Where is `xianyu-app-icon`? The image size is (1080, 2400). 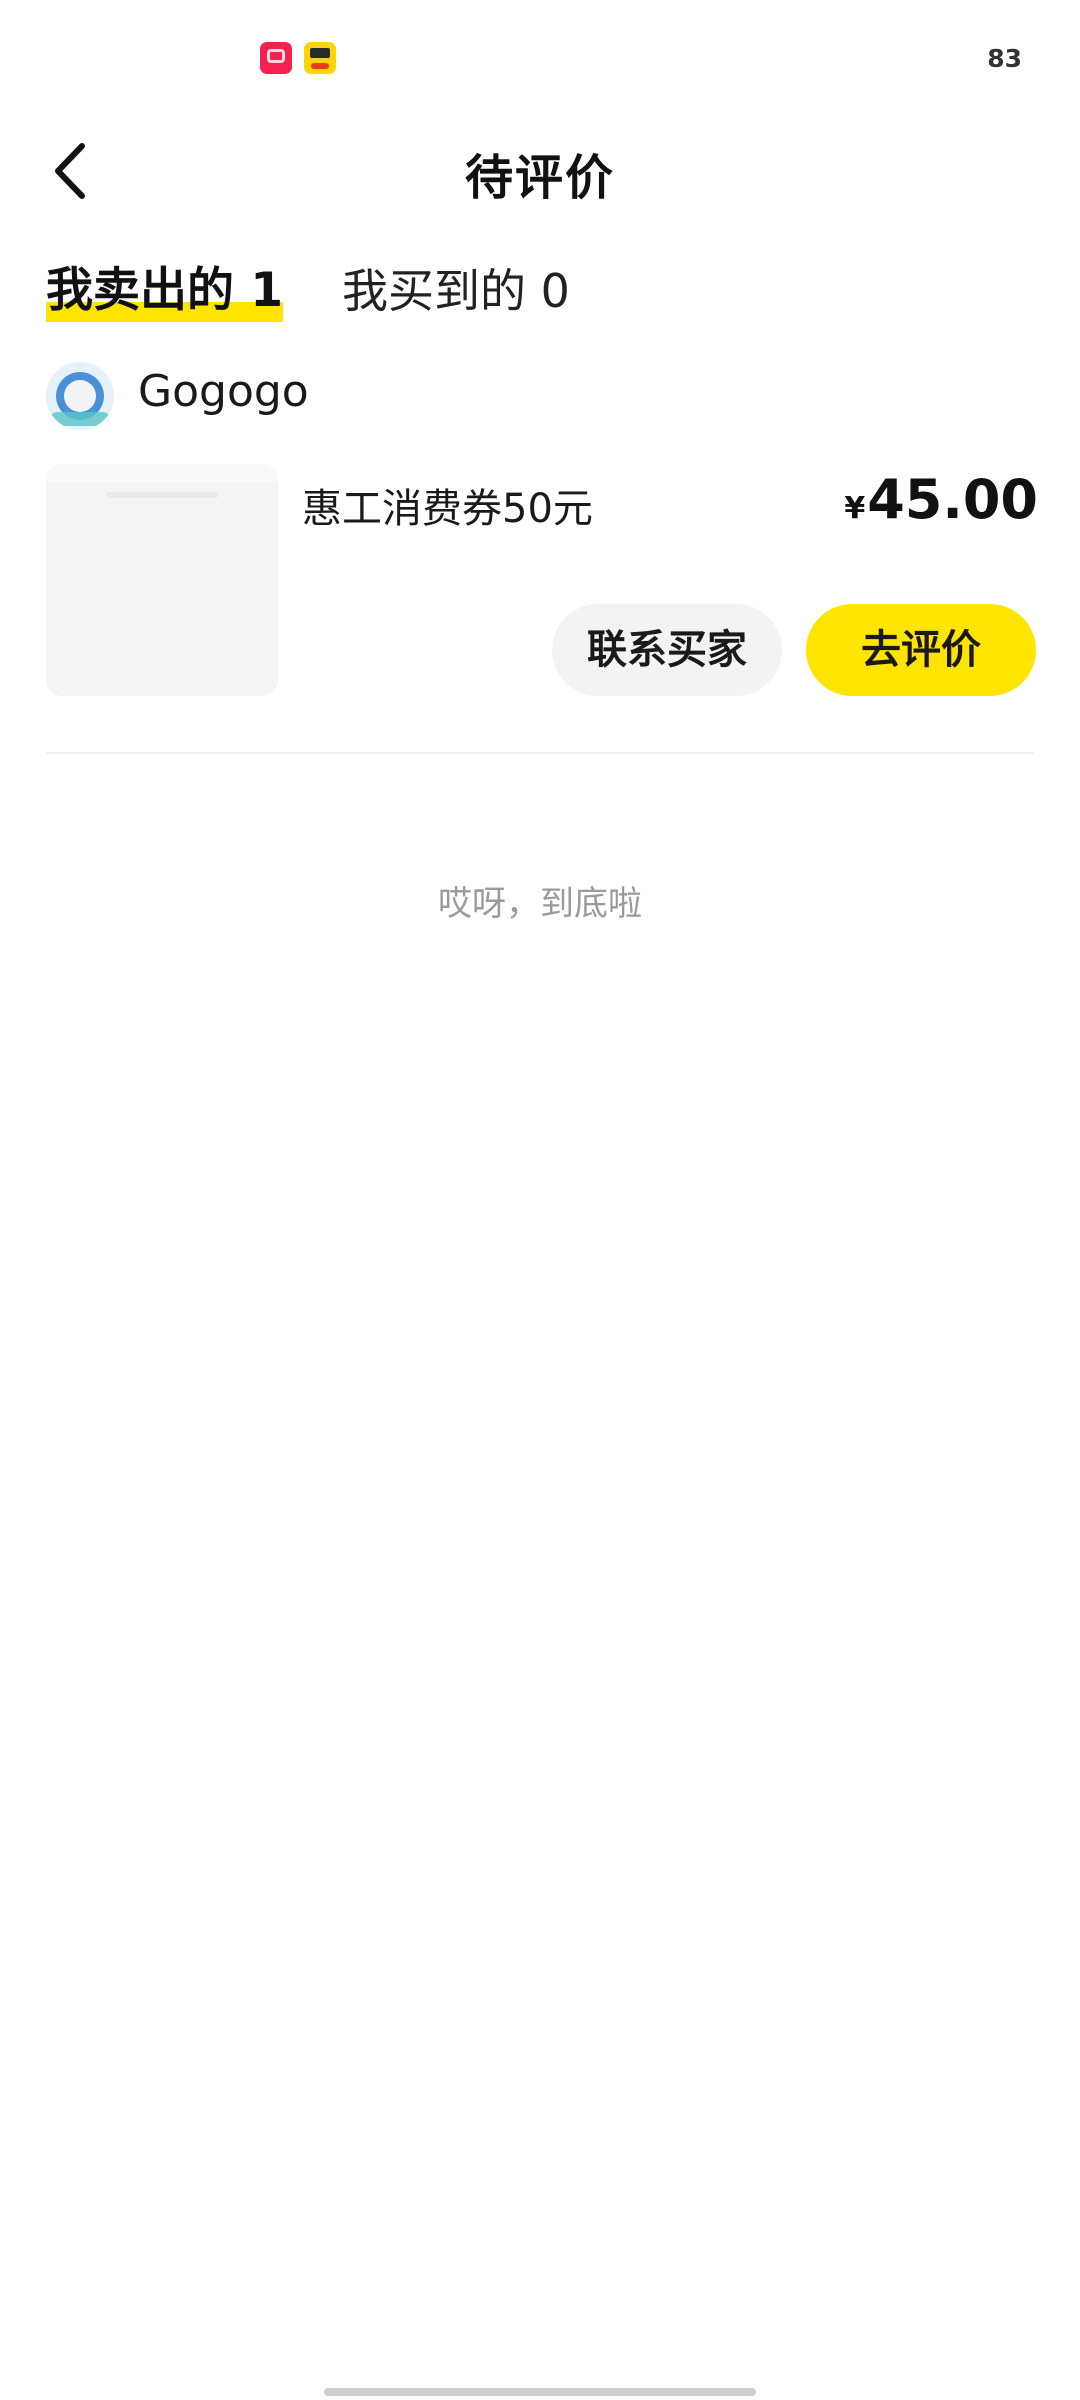 xianyu-app-icon is located at coordinates (320, 58).